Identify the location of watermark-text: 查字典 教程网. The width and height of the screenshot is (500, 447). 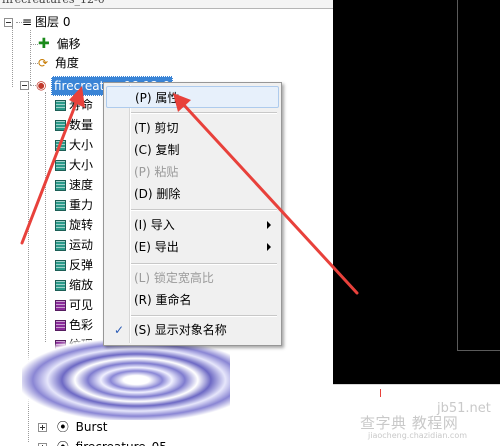
(409, 423).